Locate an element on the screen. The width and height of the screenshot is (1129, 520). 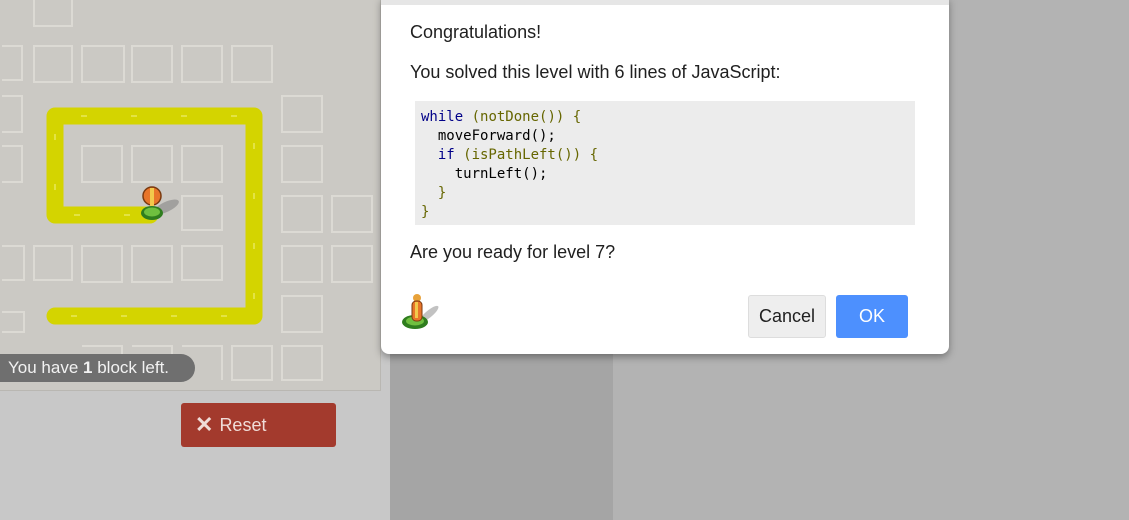
cancel-button: Cancel is located at coordinates (787, 316).